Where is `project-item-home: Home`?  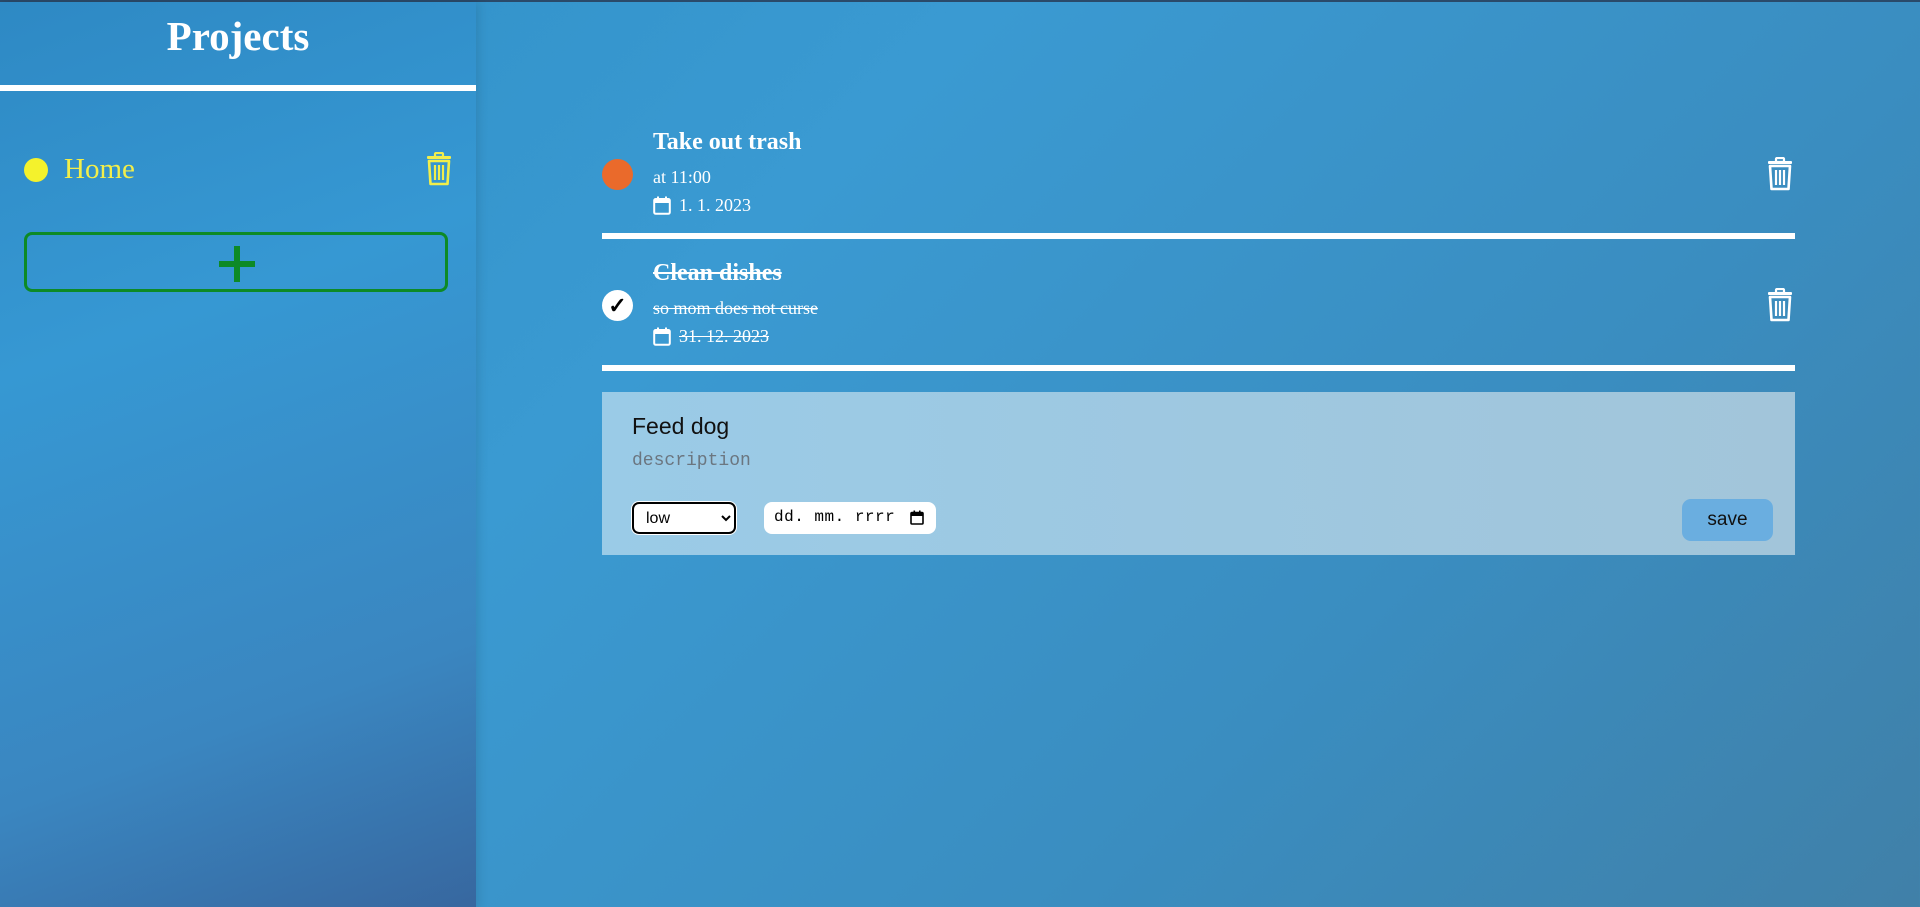
project-item-home: Home is located at coordinates (238, 170).